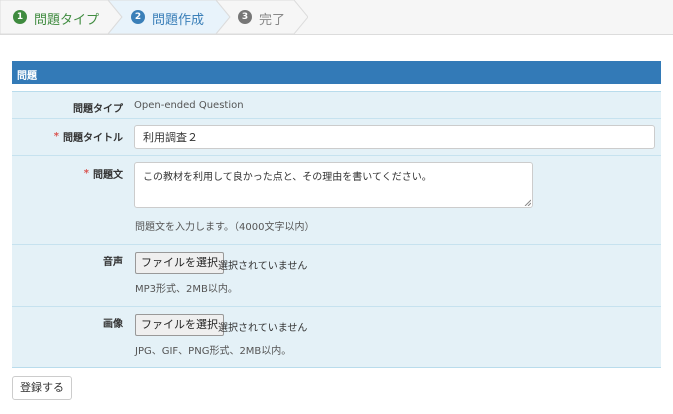 The image size is (673, 414). Describe the element at coordinates (67, 20) in the screenshot. I see `step-label: 問題タイプ` at that location.